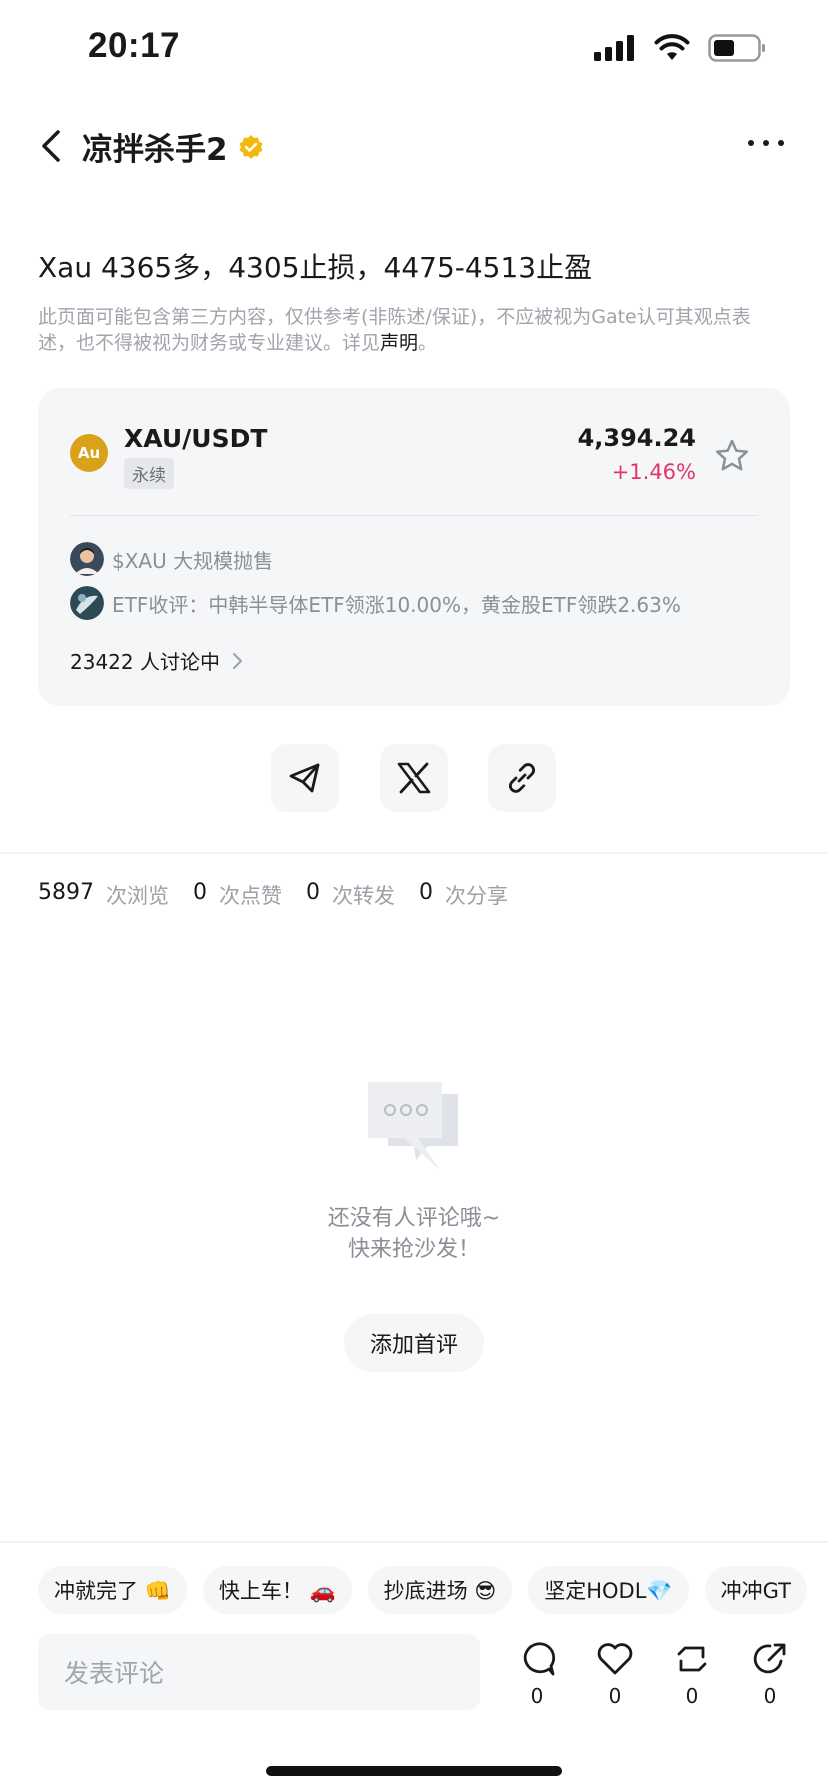 The height and width of the screenshot is (1792, 828). What do you see at coordinates (112, 1590) in the screenshot?
I see `quick-reply-chip: 冲就完了 👊` at bounding box center [112, 1590].